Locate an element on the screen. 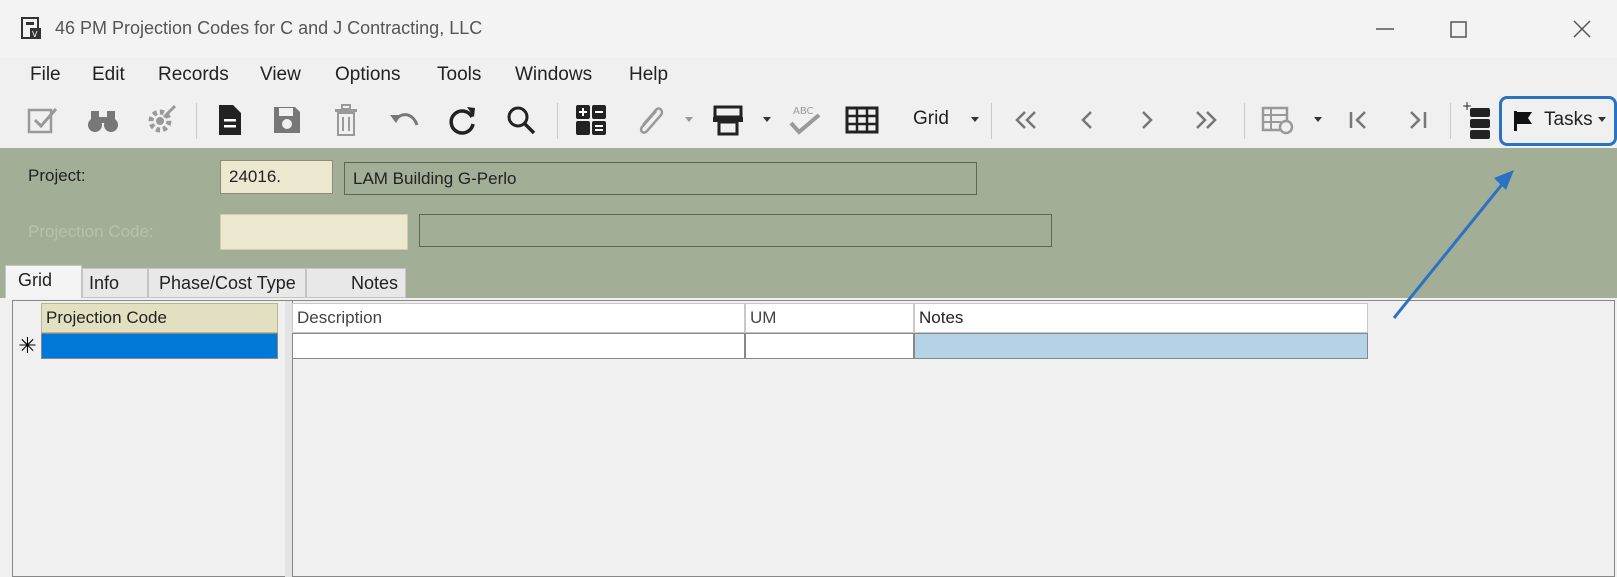 This screenshot has height=577, width=1617. first-page-icon is located at coordinates (1357, 120).